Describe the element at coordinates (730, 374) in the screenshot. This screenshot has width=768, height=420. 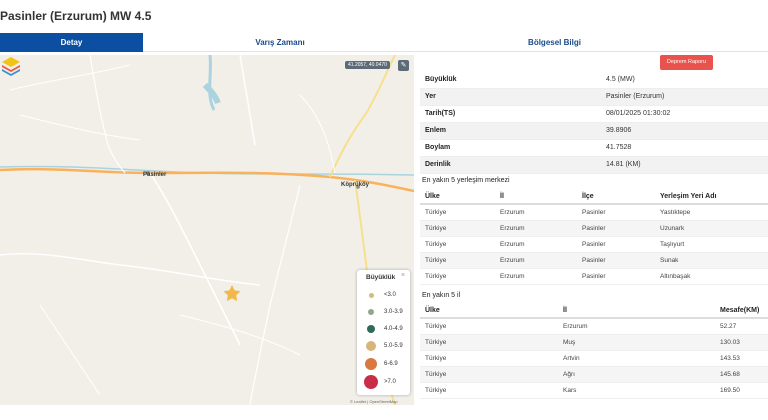
I see `table-cell: 145.68` at that location.